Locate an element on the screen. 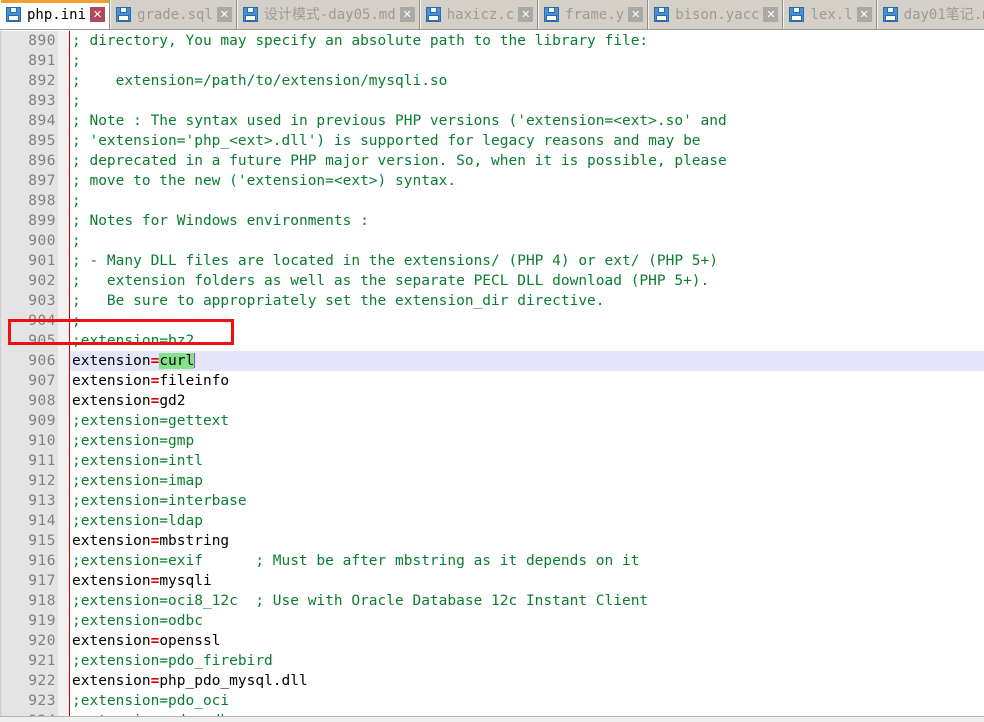  line-number: 907 is located at coordinates (30, 381).